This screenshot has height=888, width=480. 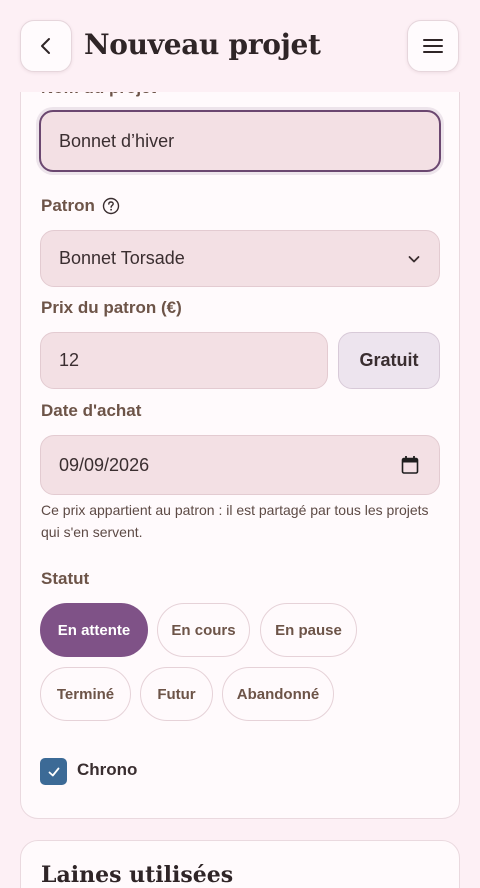 What do you see at coordinates (65, 578) in the screenshot?
I see `status-label: Statut` at bounding box center [65, 578].